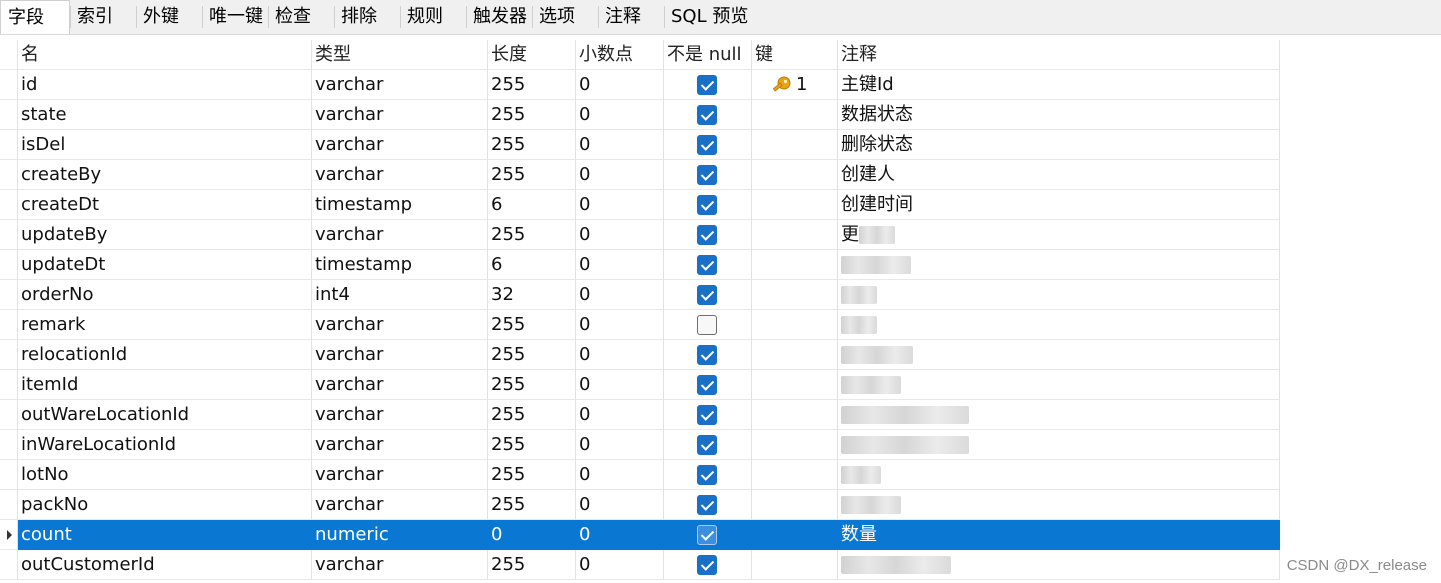  I want to click on table-row: isDel varchar 255 0 删除状态, so click(640, 145).